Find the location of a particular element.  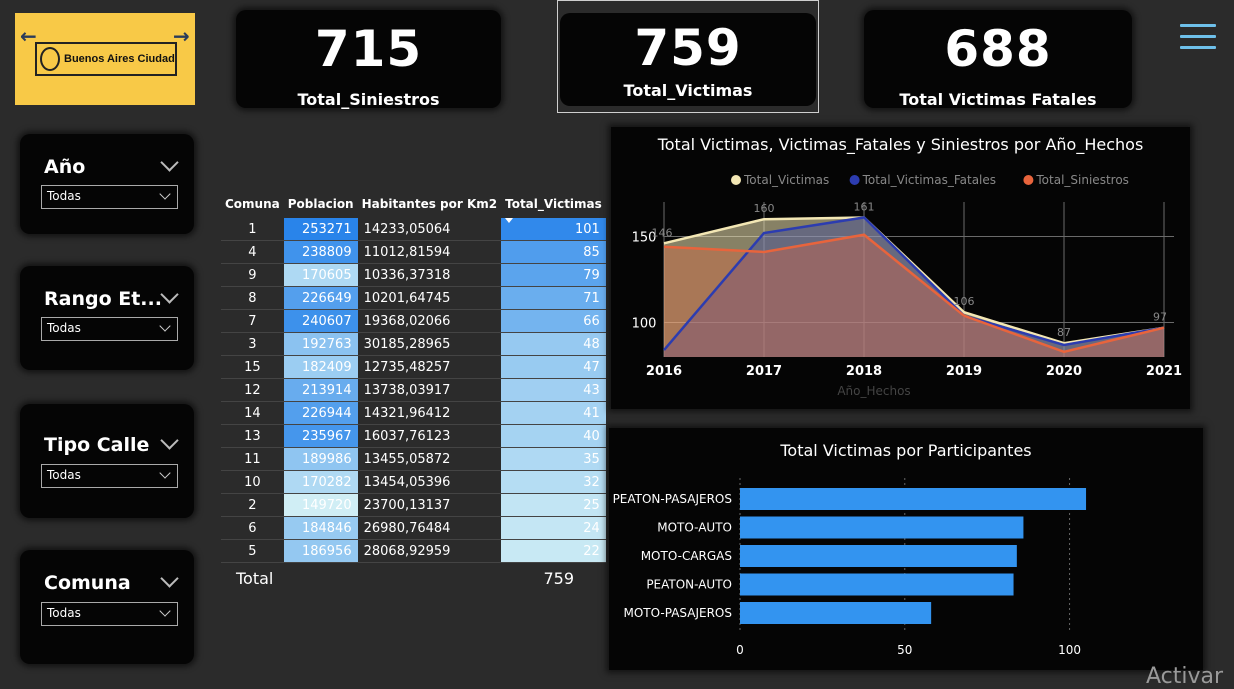

table-row: 3 192763 30185,28965 48 is located at coordinates (413, 344).